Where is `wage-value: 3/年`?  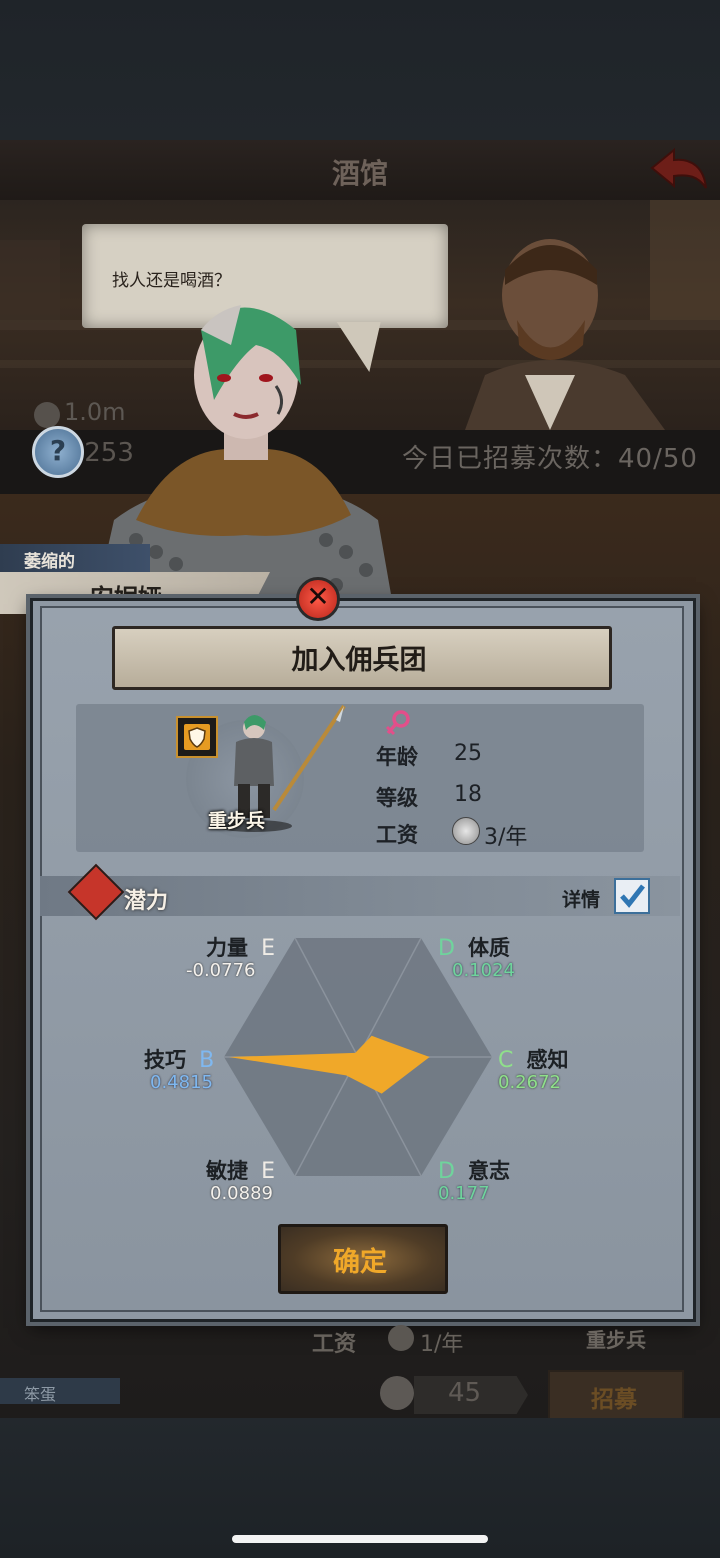 wage-value: 3/年 is located at coordinates (506, 837).